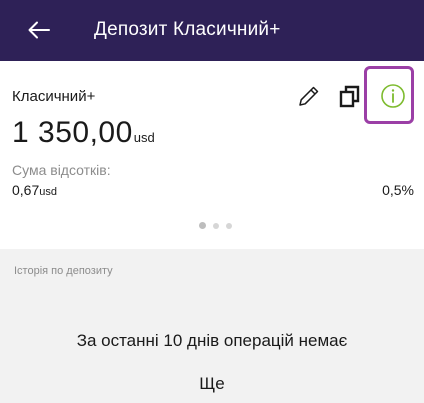 The width and height of the screenshot is (424, 403). Describe the element at coordinates (212, 384) in the screenshot. I see `more-link: Ще` at that location.